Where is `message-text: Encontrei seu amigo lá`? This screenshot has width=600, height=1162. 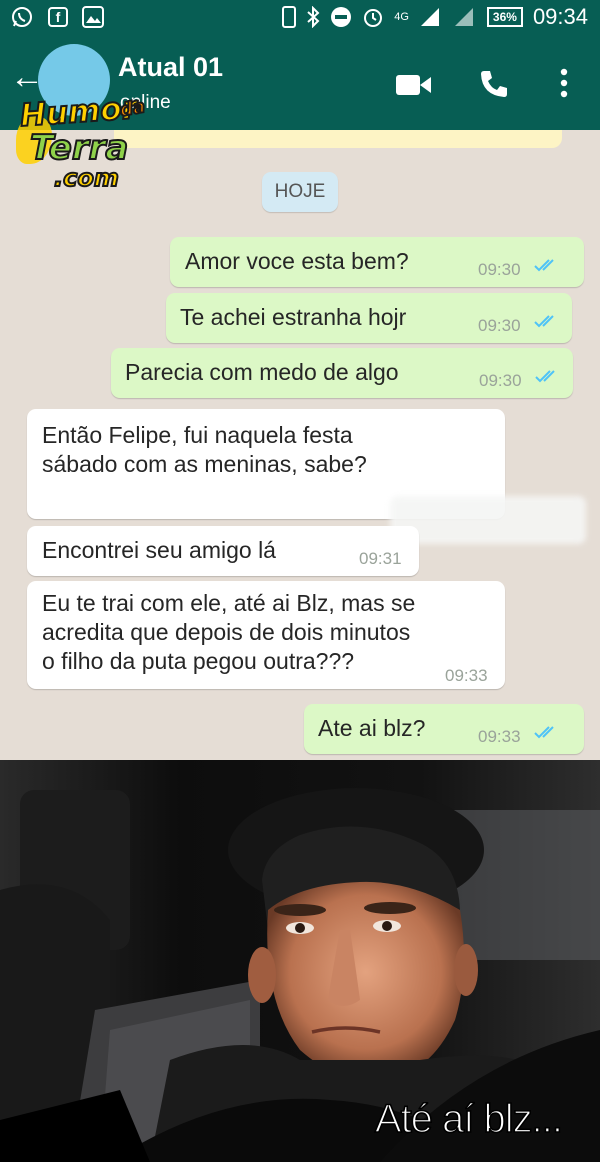 message-text: Encontrei seu amigo lá is located at coordinates (159, 550).